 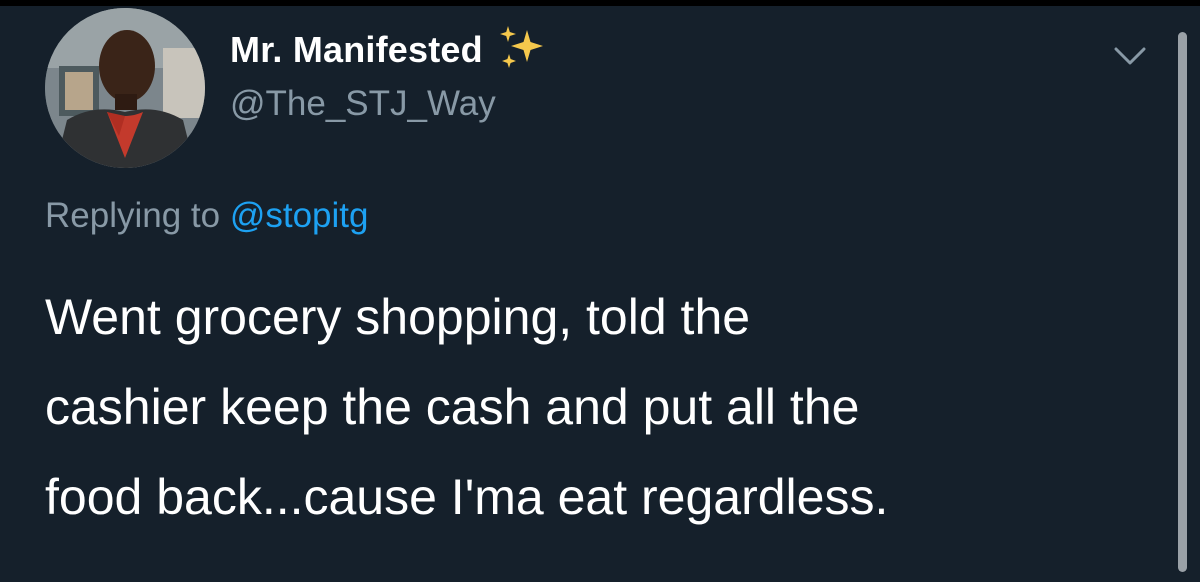 I want to click on tweet-text-line: Went grocery shopping, told the, so click(x=398, y=317).